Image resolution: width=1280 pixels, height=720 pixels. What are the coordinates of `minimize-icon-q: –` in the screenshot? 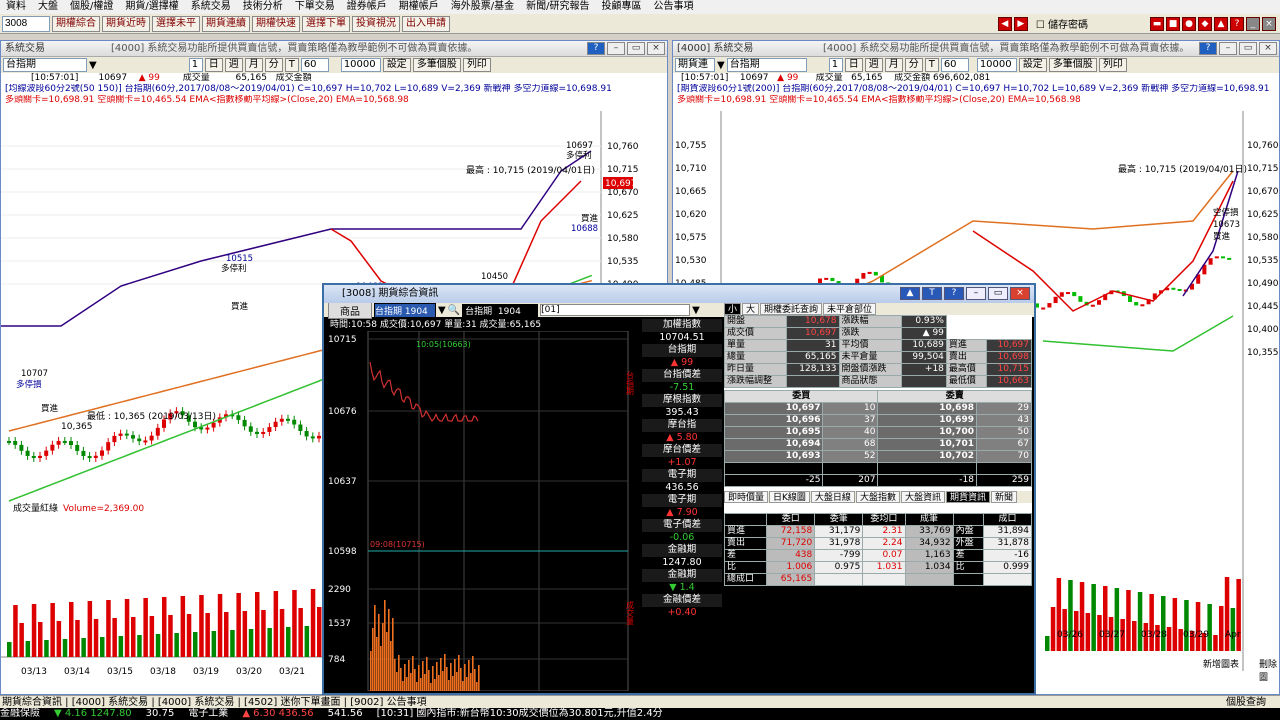 It's located at (976, 293).